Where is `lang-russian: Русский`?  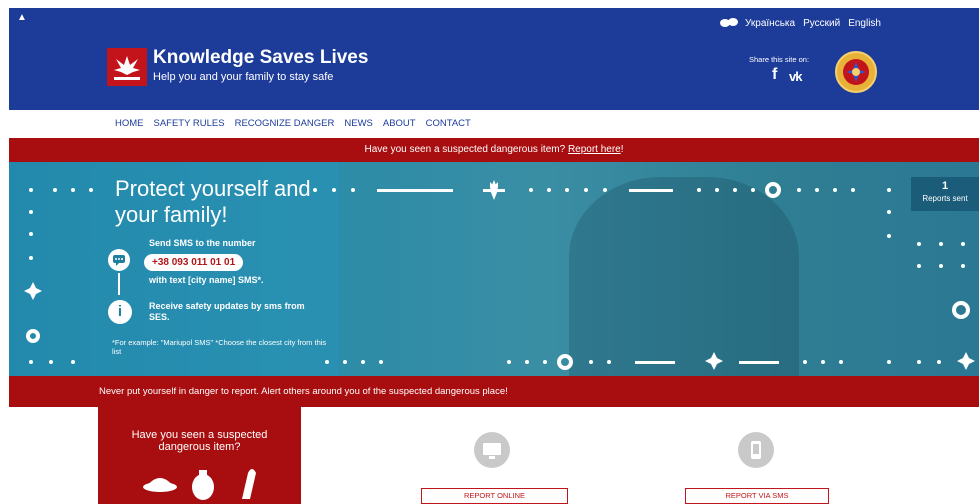
lang-russian: Русский is located at coordinates (821, 23).